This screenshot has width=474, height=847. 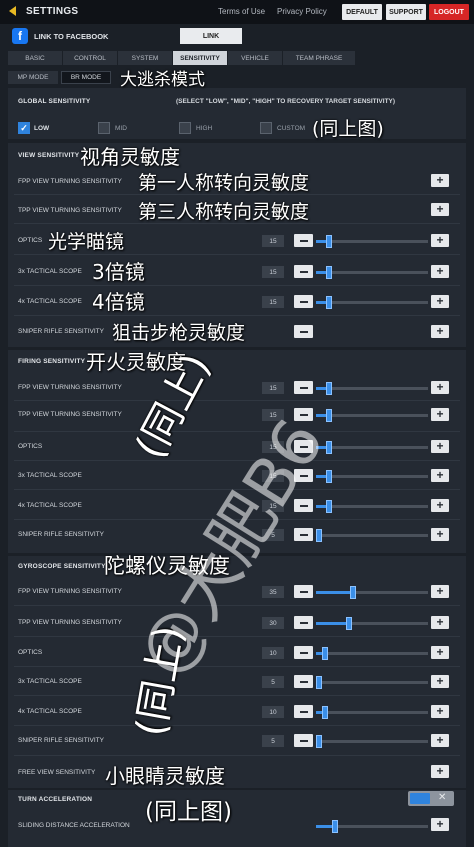 I want to click on gyro-3x-plus-button: +, so click(x=440, y=681).